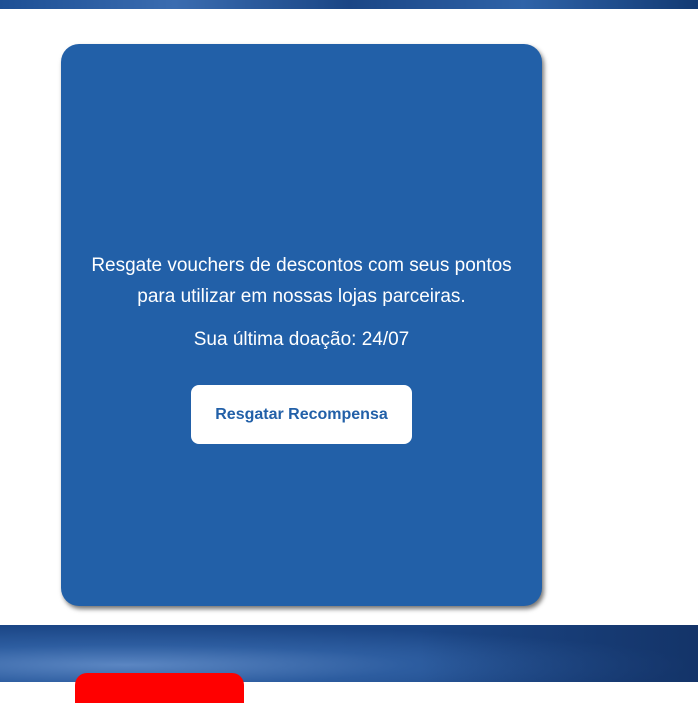 The width and height of the screenshot is (698, 703). I want to click on redeem-reward-button: Resgatar Recompensa, so click(301, 414).